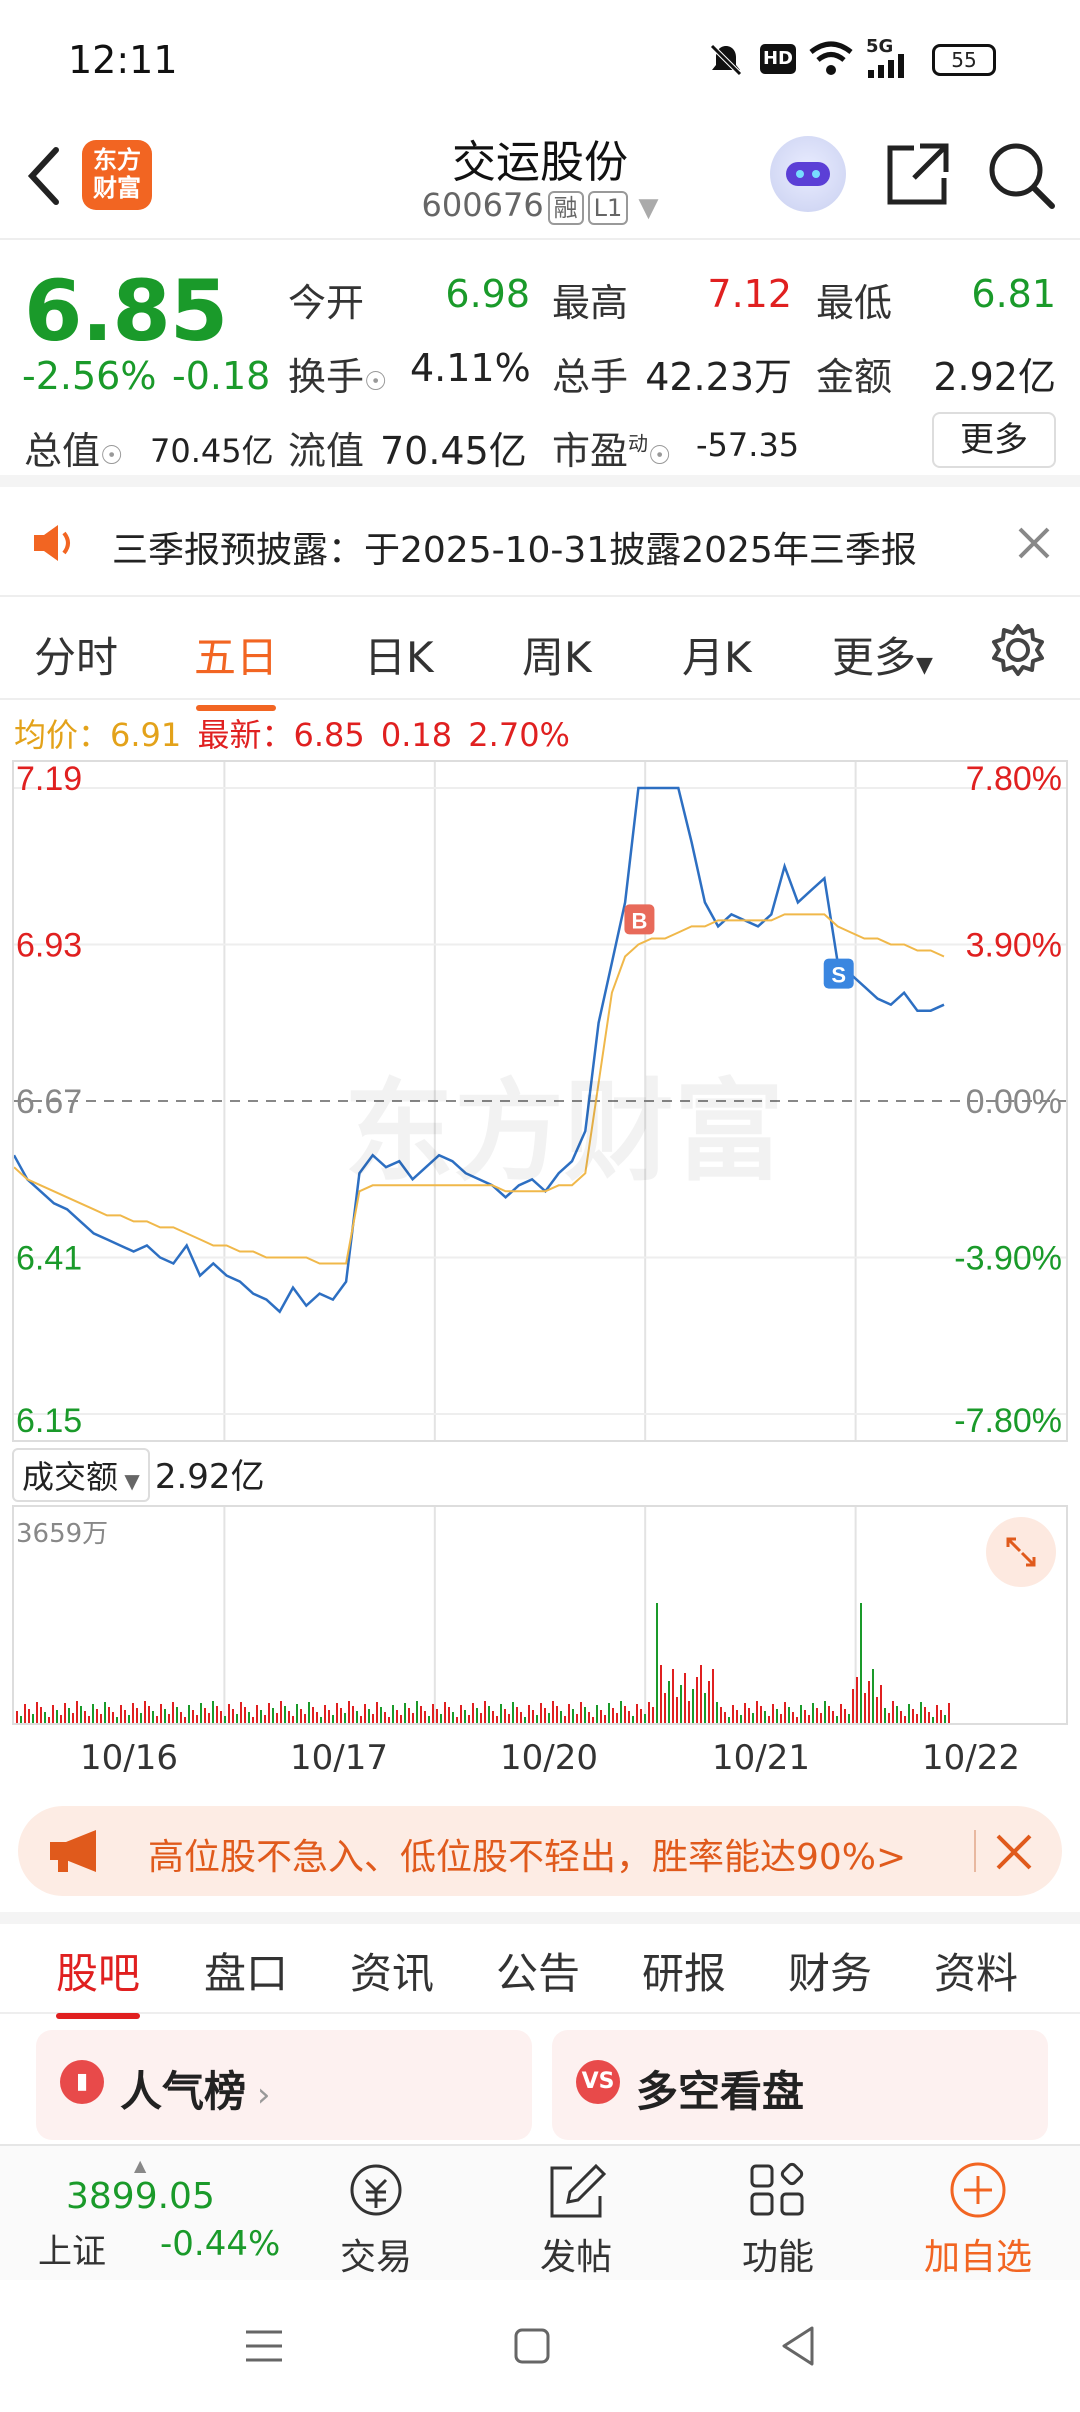  Describe the element at coordinates (540, 1851) in the screenshot. I see `promo-banner: 高位股不急入、低位股不轻出，胜率能达90%>` at that location.